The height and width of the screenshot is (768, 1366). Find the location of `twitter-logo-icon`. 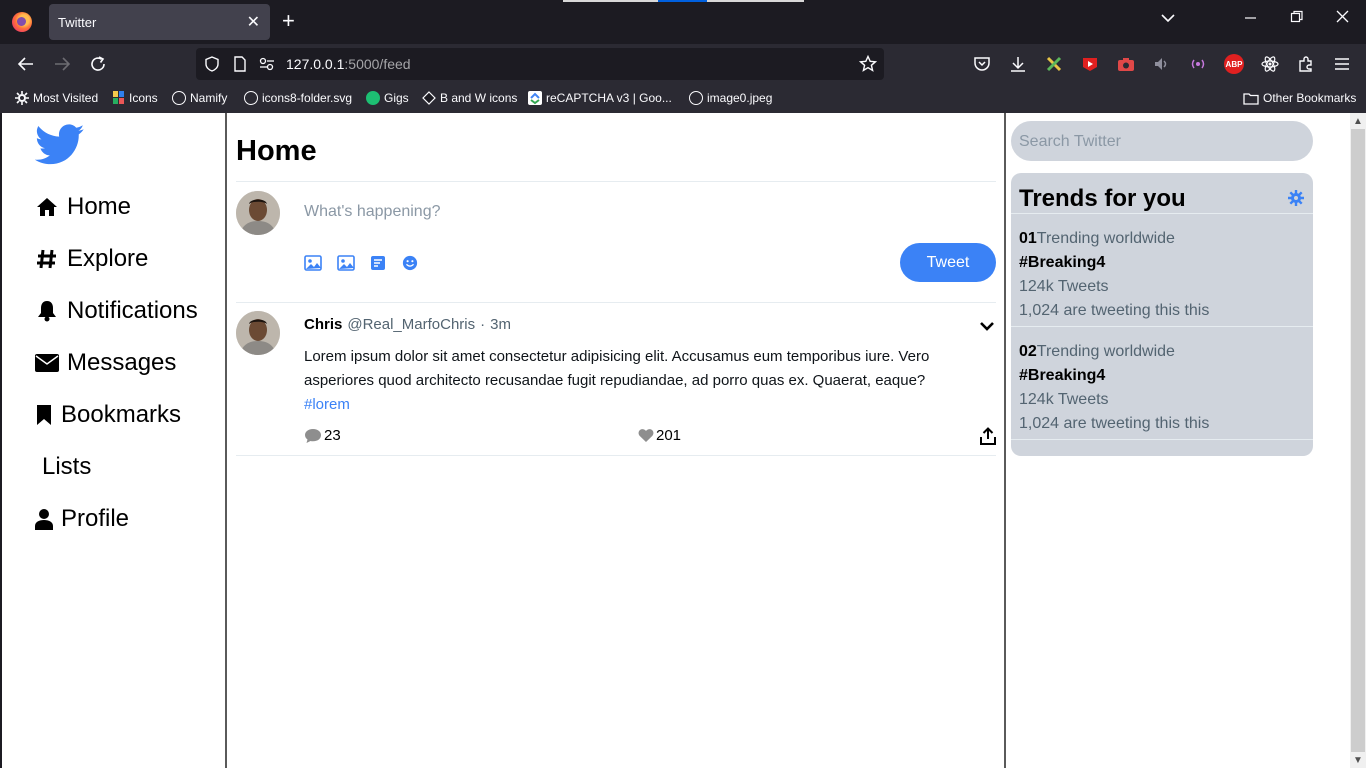

twitter-logo-icon is located at coordinates (60, 145).